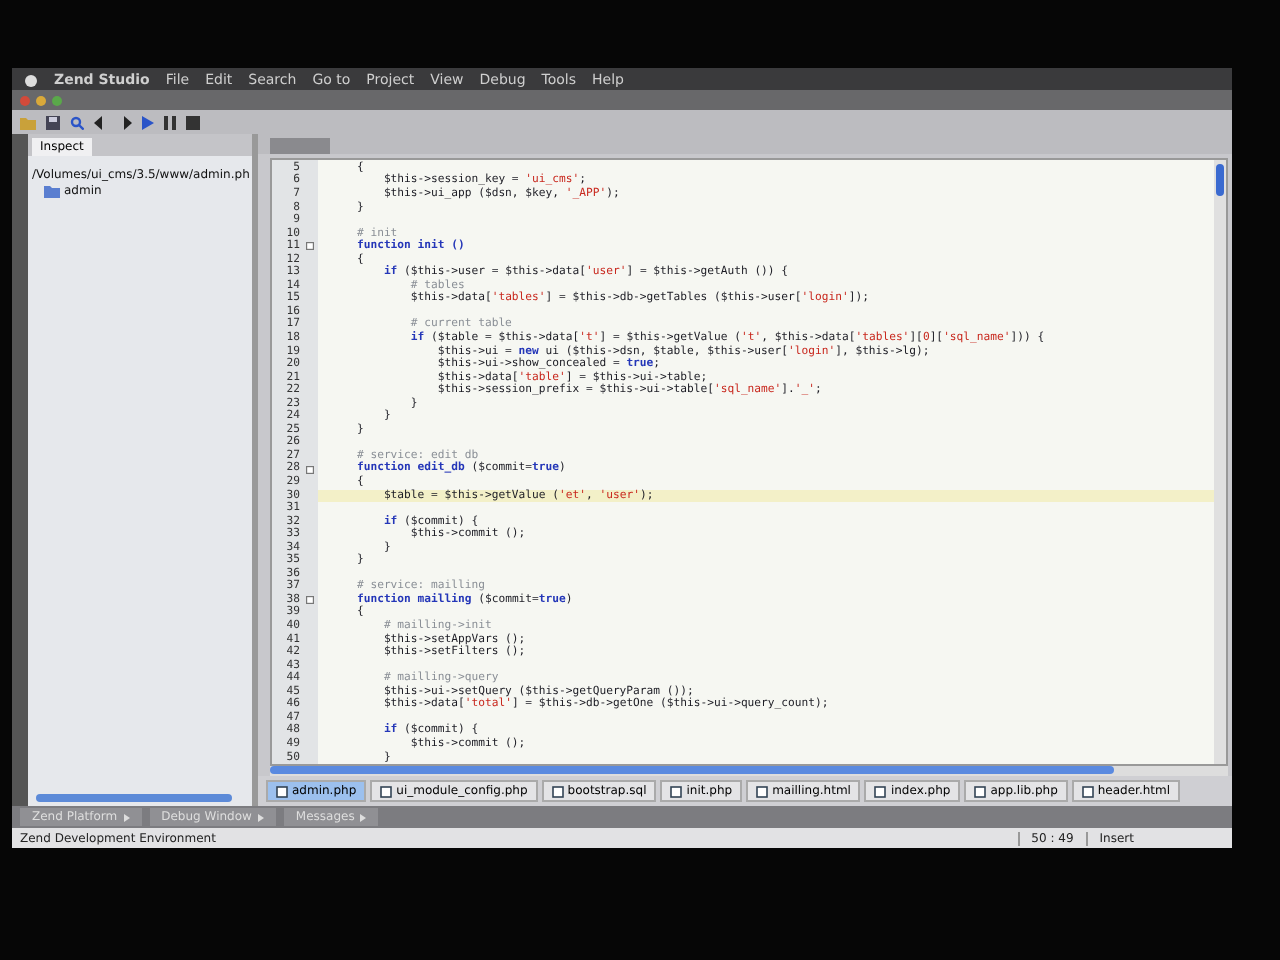 The width and height of the screenshot is (1280, 960). I want to click on play-icon, so click(148, 122).